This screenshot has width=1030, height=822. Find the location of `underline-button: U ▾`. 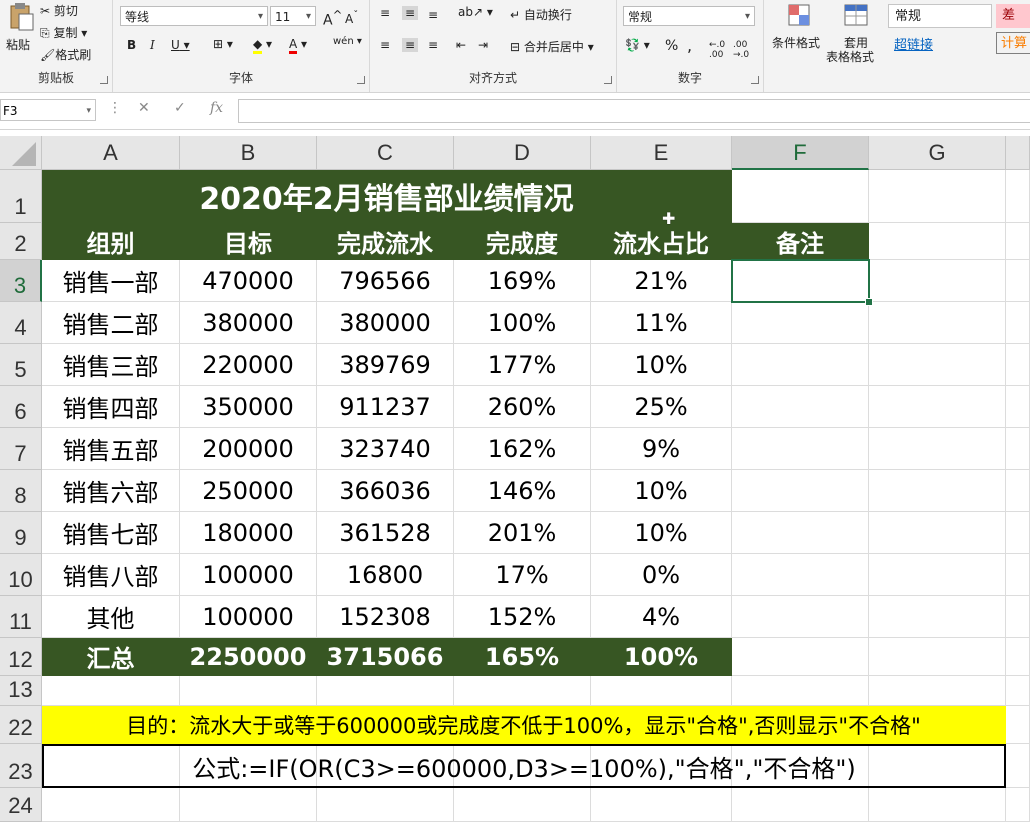

underline-button: U ▾ is located at coordinates (180, 45).